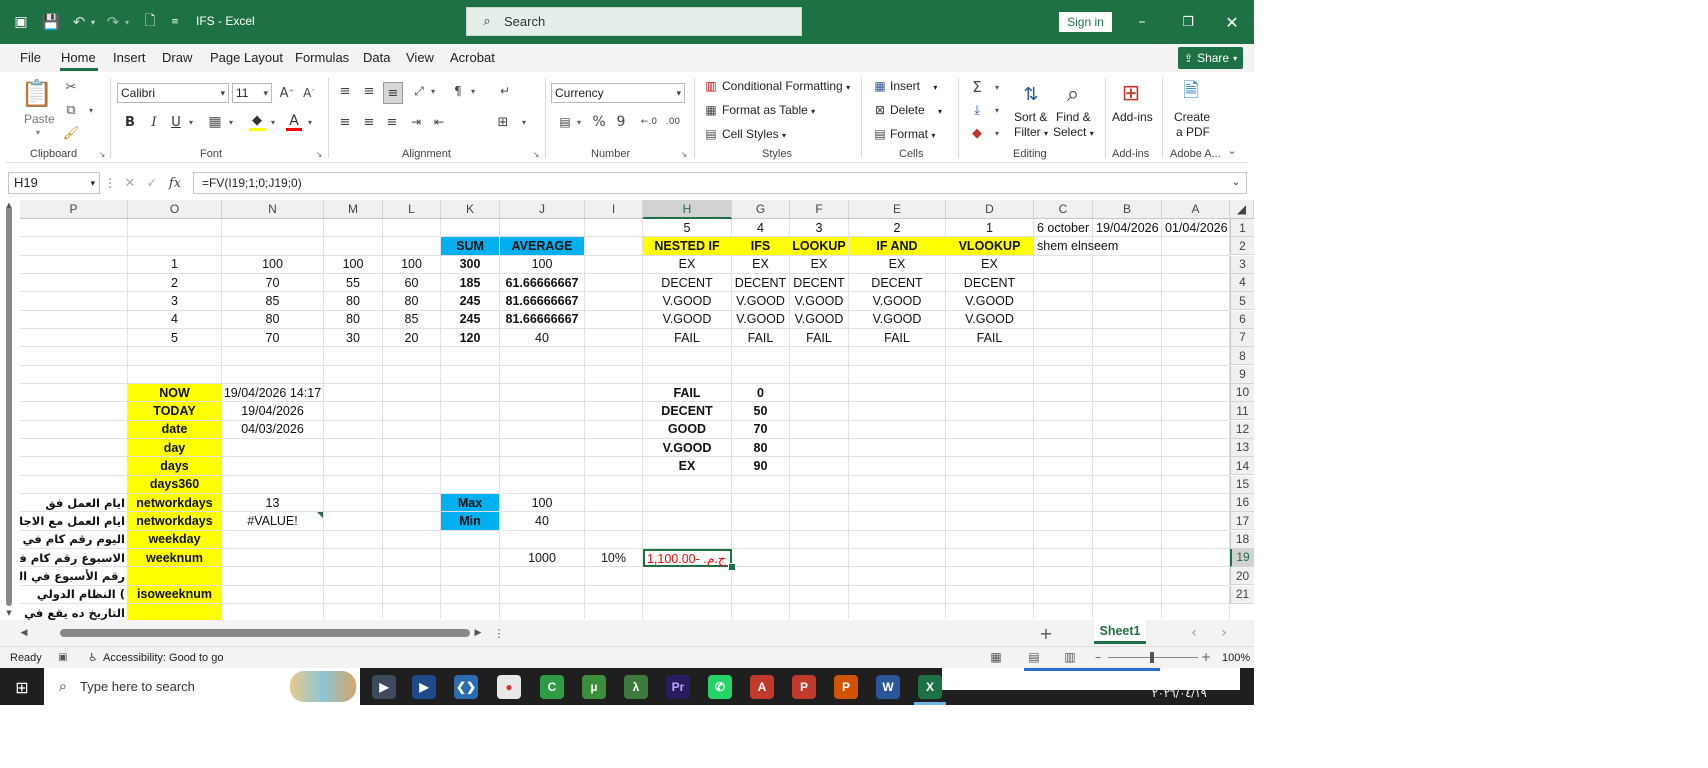  I want to click on cell-p16: ايام العمل فق, so click(74, 503).